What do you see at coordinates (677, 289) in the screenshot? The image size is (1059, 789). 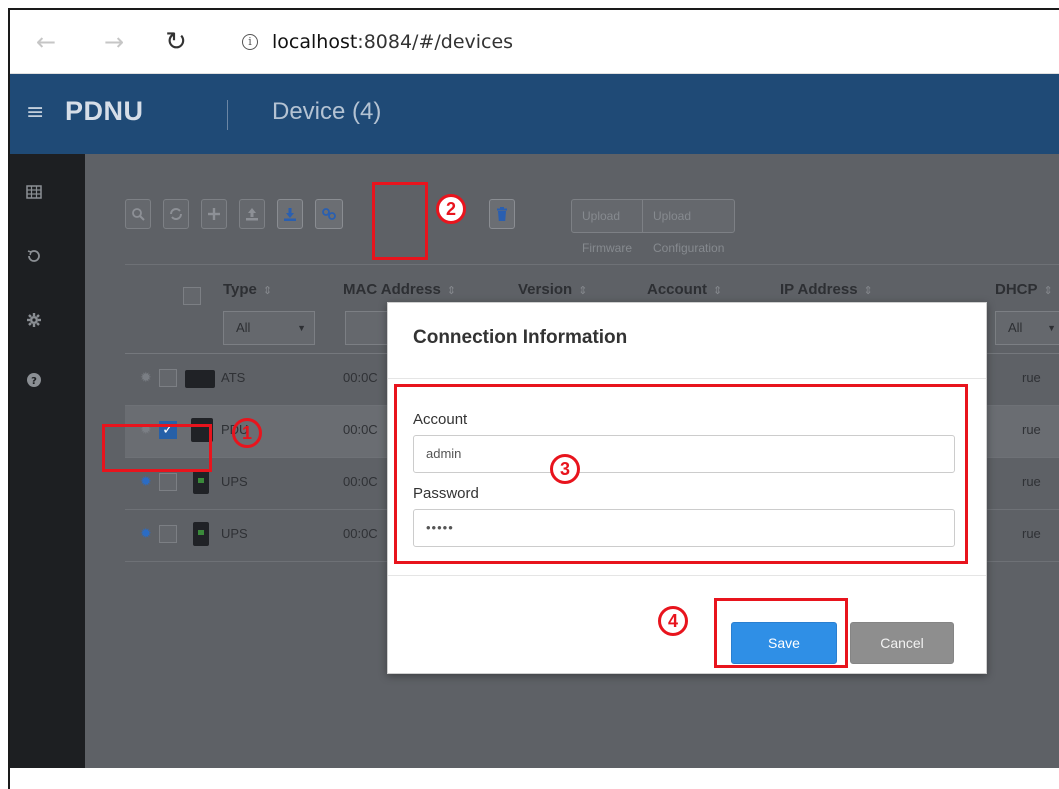 I see `column-account-label: Account` at bounding box center [677, 289].